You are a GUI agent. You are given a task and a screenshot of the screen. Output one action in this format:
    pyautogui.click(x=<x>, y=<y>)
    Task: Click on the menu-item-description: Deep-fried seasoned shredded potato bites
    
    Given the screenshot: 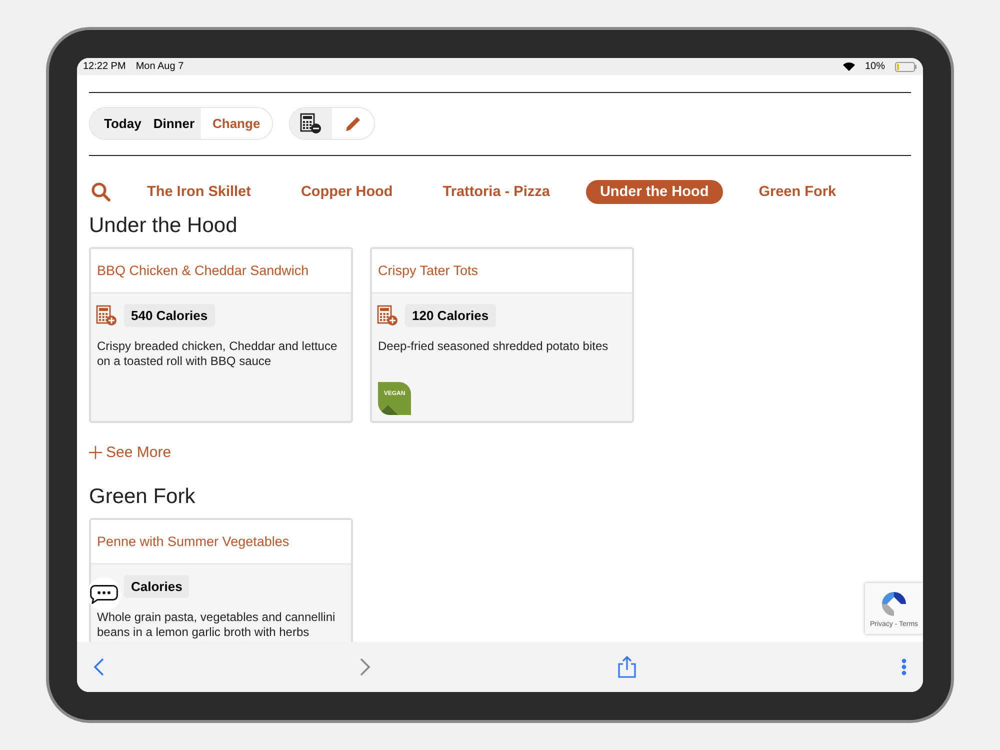 What is the action you would take?
    pyautogui.click(x=494, y=346)
    